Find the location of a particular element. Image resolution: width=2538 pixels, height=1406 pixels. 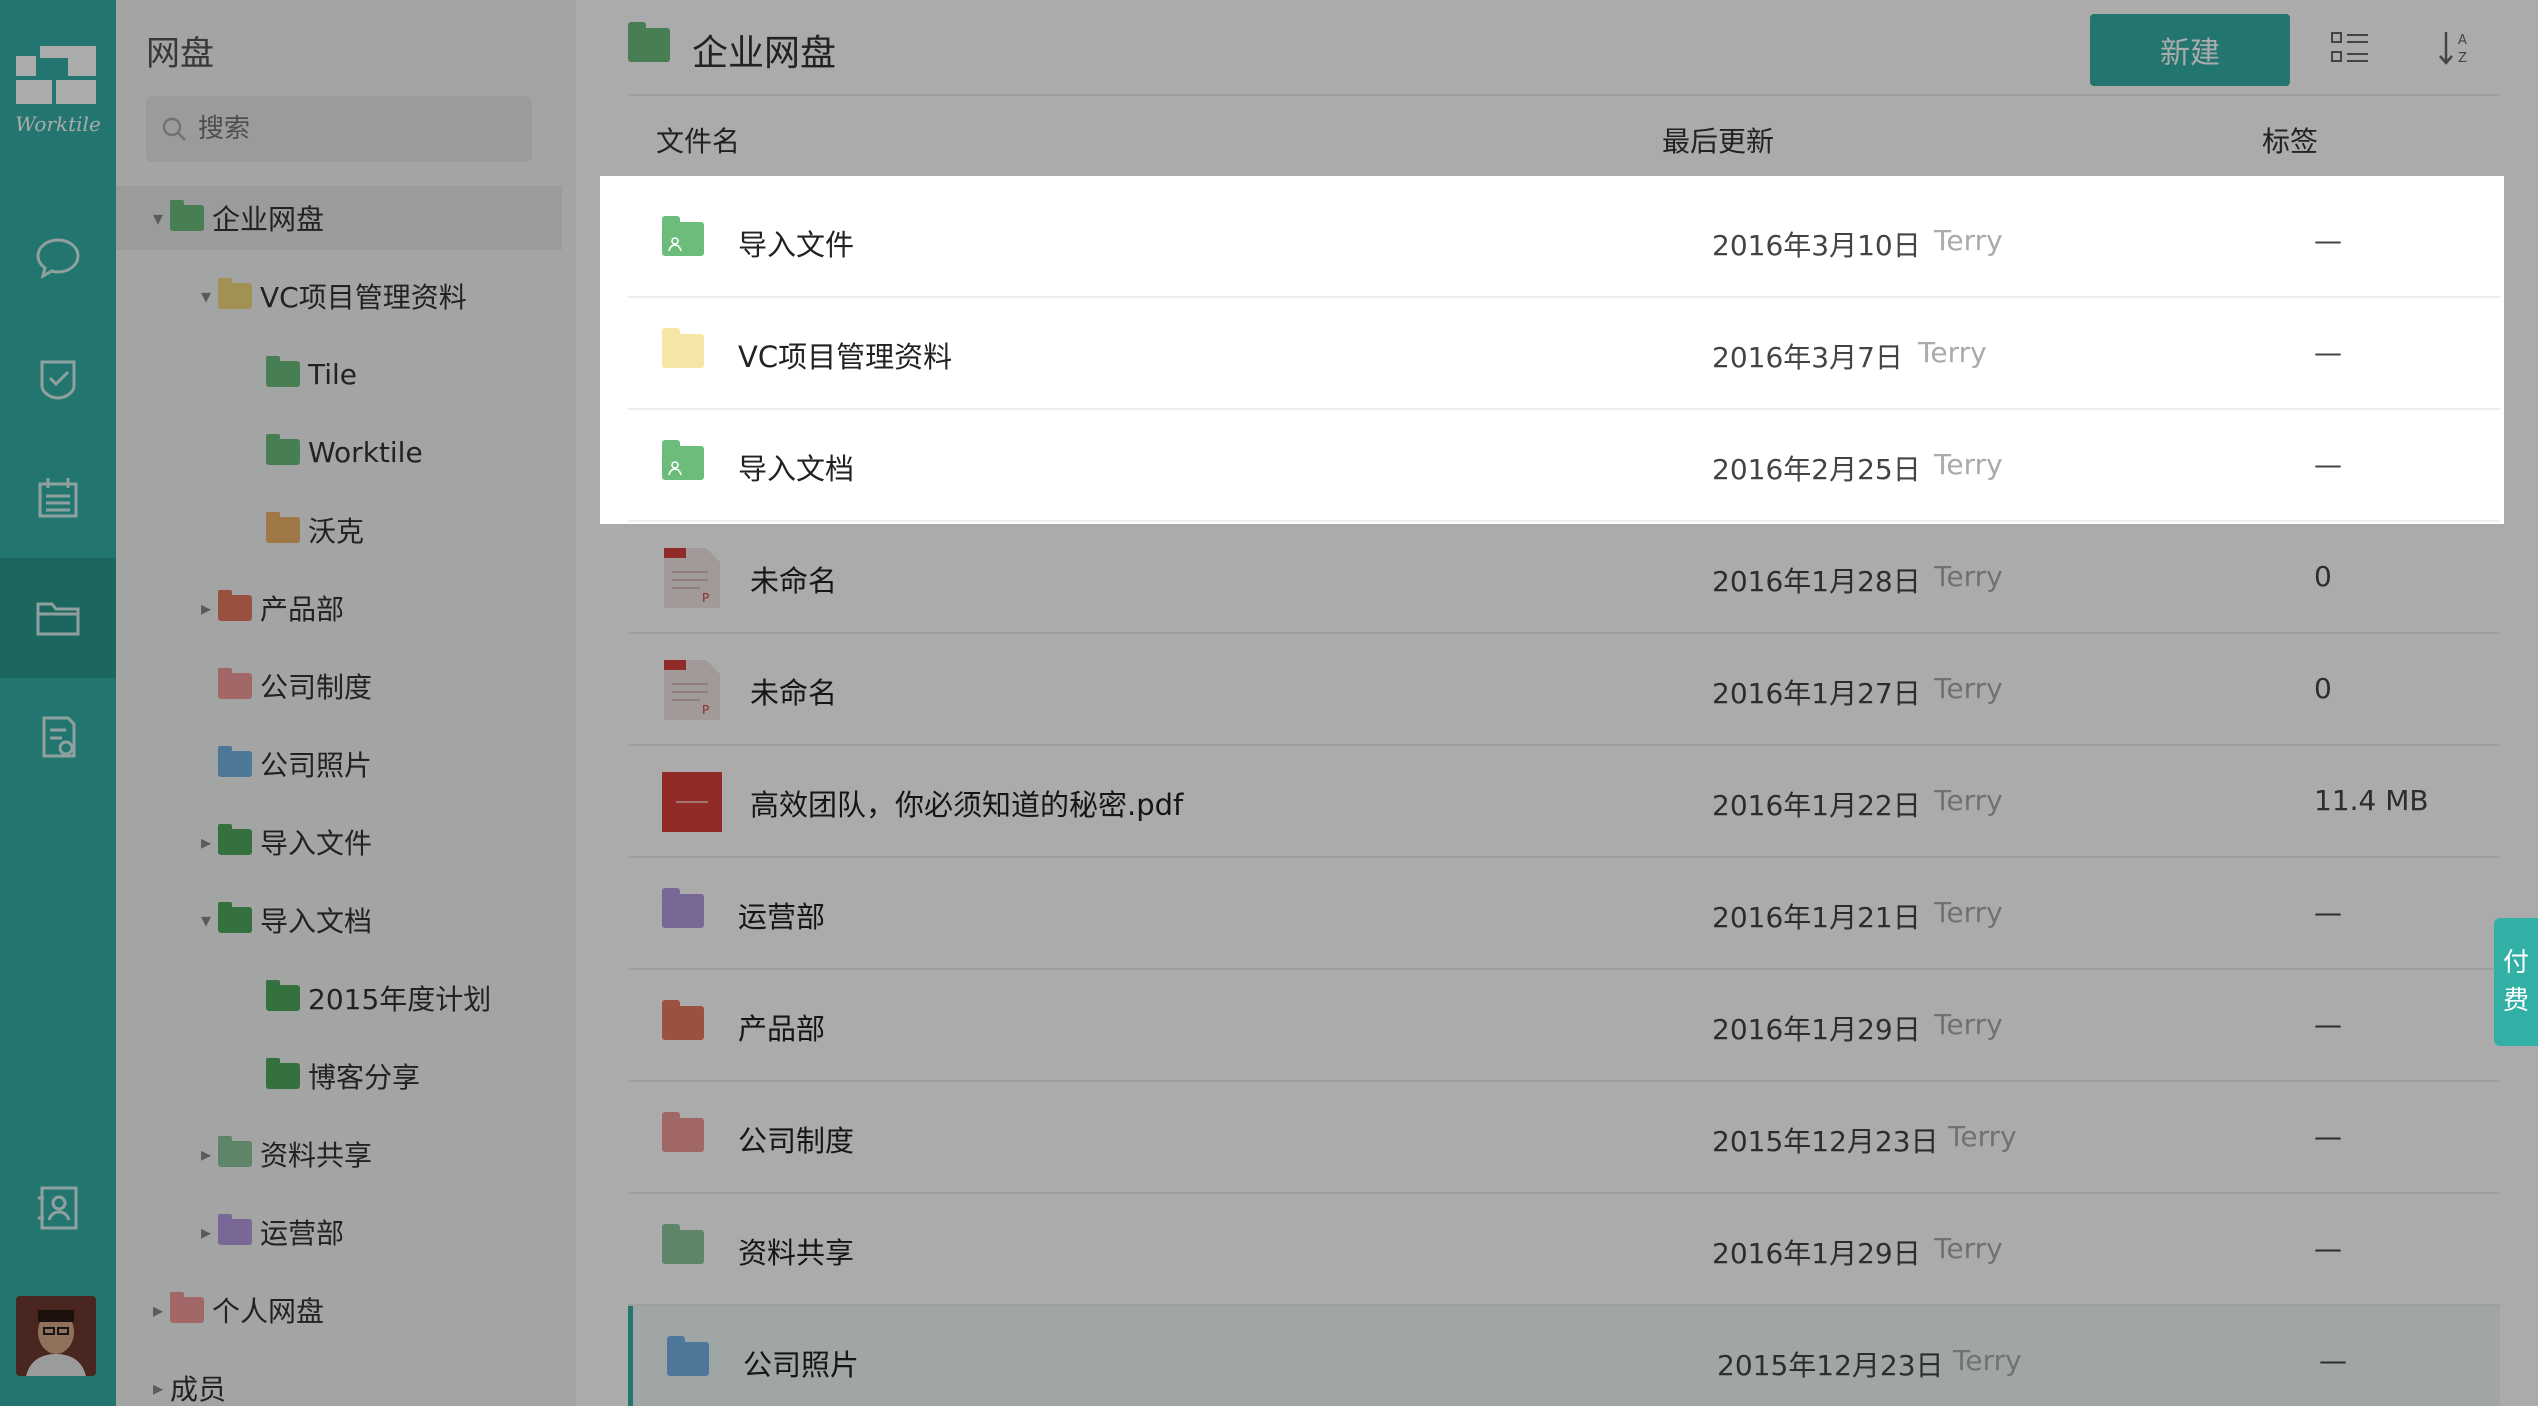

tree-item-label: 个人网盘 is located at coordinates (268, 1311).